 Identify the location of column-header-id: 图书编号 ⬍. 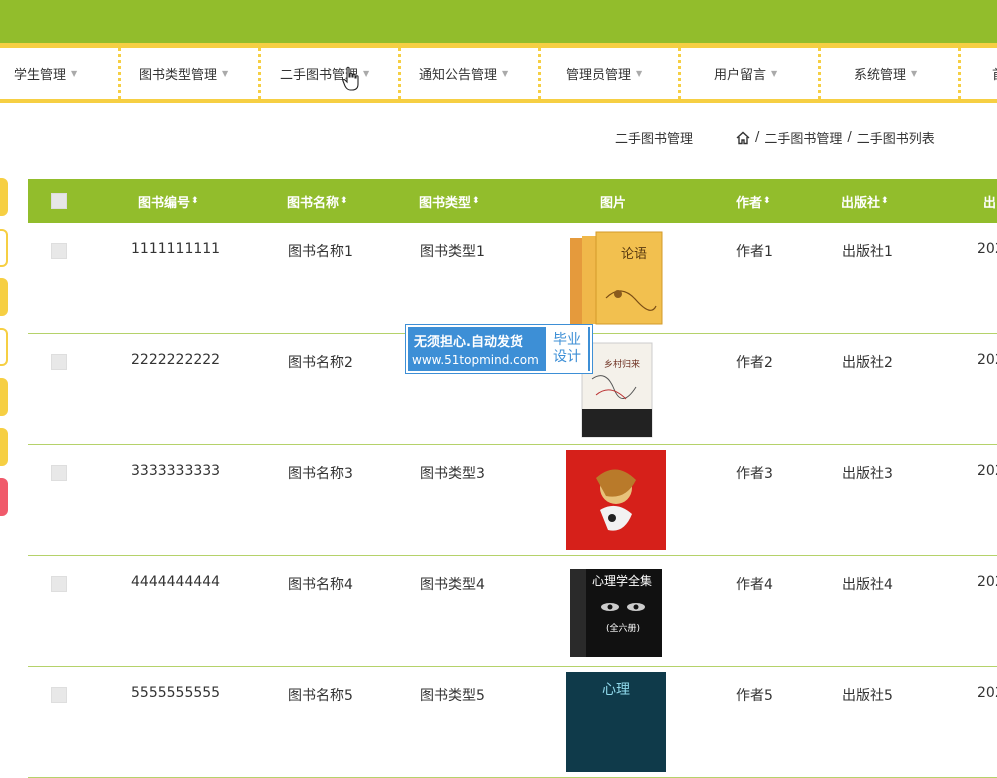
(168, 201).